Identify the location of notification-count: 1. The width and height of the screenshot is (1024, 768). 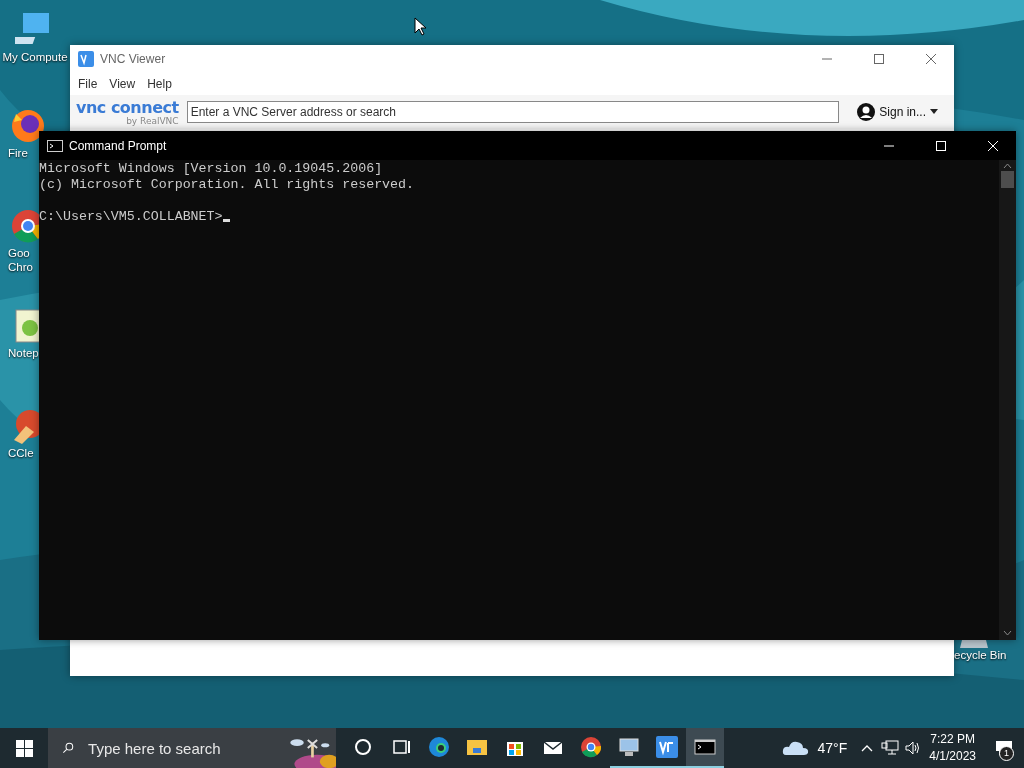
(1006, 753).